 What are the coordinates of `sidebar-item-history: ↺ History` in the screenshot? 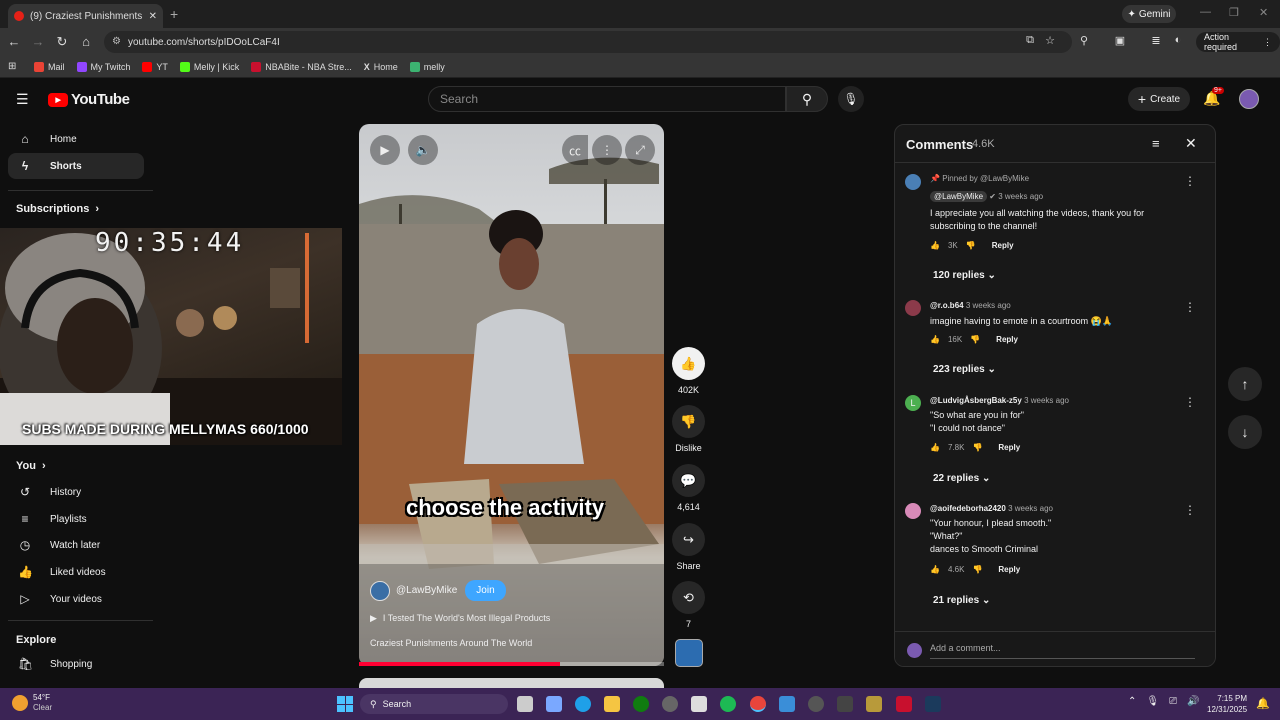 It's located at (76, 492).